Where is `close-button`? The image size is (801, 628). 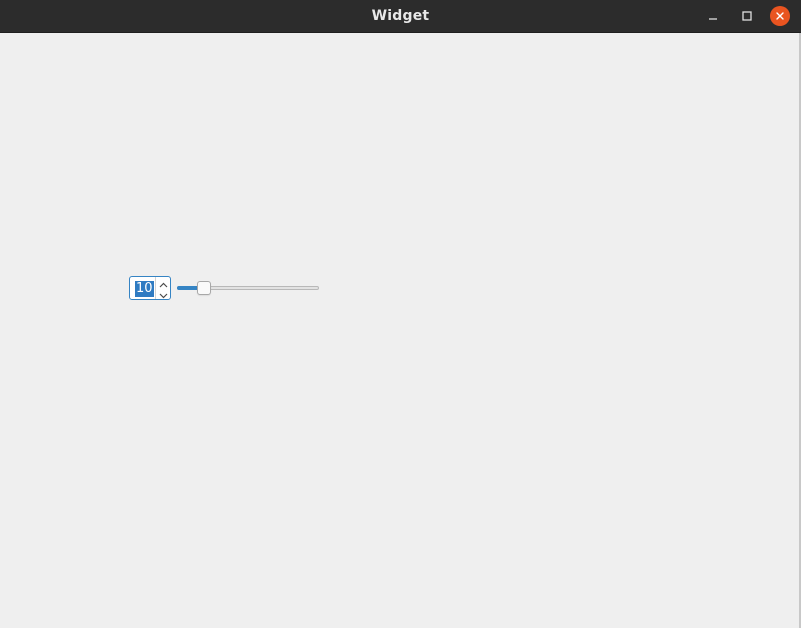 close-button is located at coordinates (780, 16).